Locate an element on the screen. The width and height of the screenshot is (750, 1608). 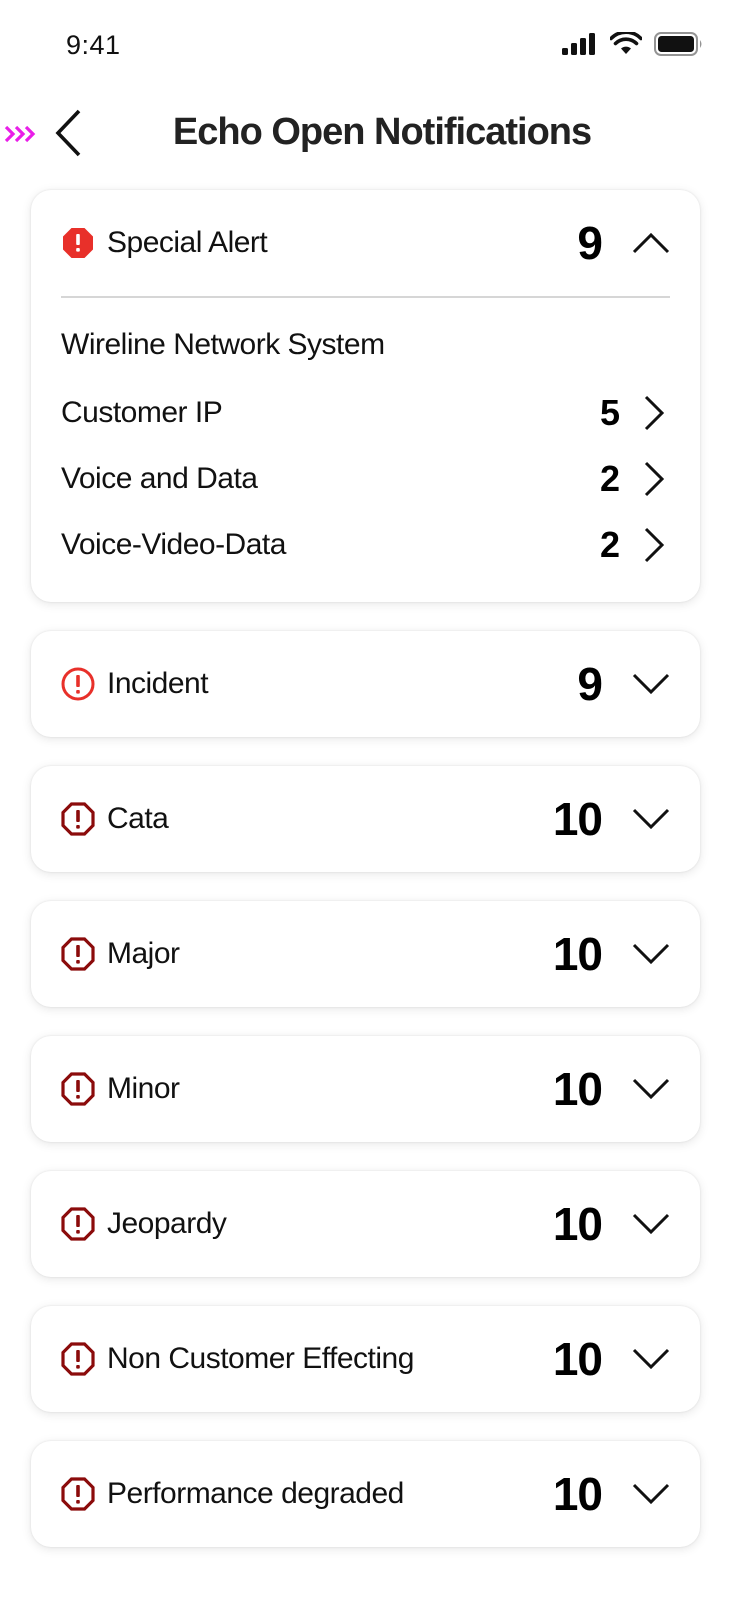
cata-label: Cata is located at coordinates (138, 818).